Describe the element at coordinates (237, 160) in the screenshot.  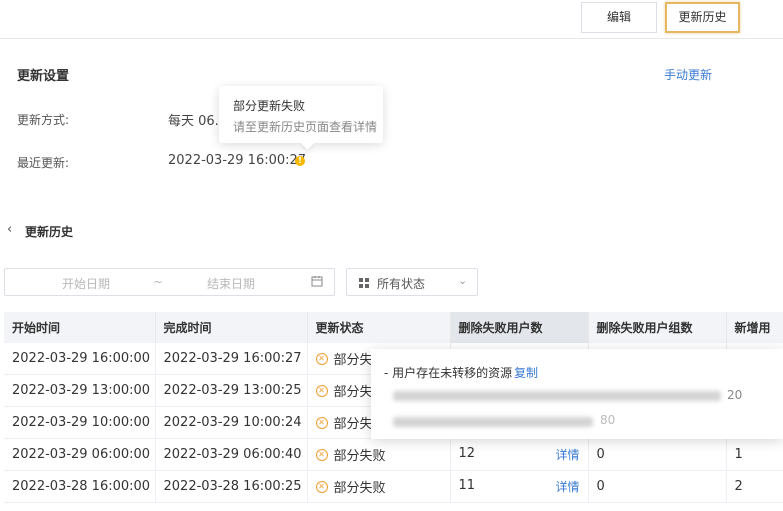
I see `last-update-value: 2022-03-29 16:00:27` at that location.